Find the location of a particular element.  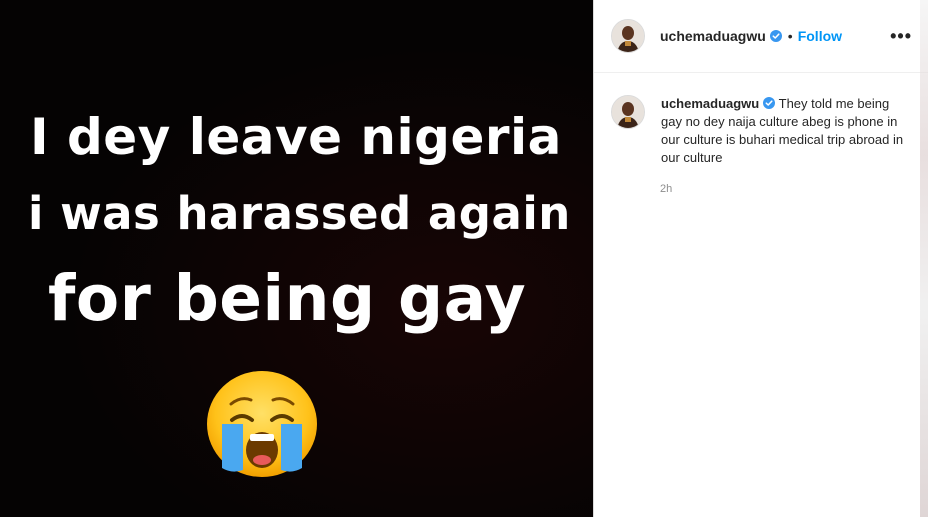

image-text-line-1: I dey leave nigeria is located at coordinates (296, 137).